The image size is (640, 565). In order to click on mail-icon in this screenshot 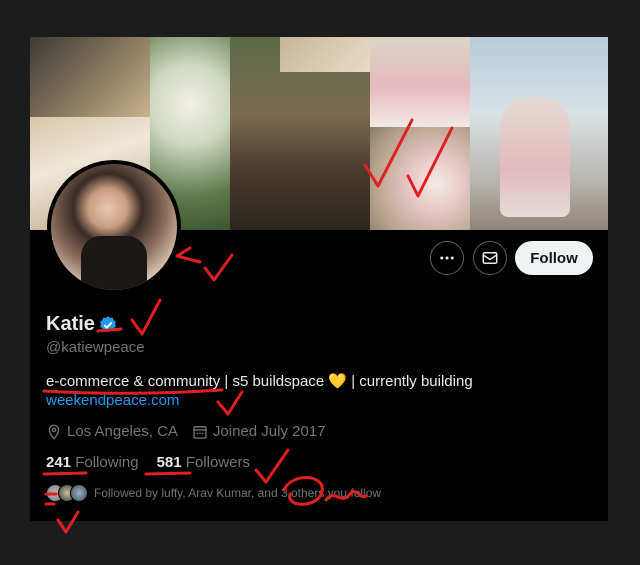, I will do `click(490, 258)`.